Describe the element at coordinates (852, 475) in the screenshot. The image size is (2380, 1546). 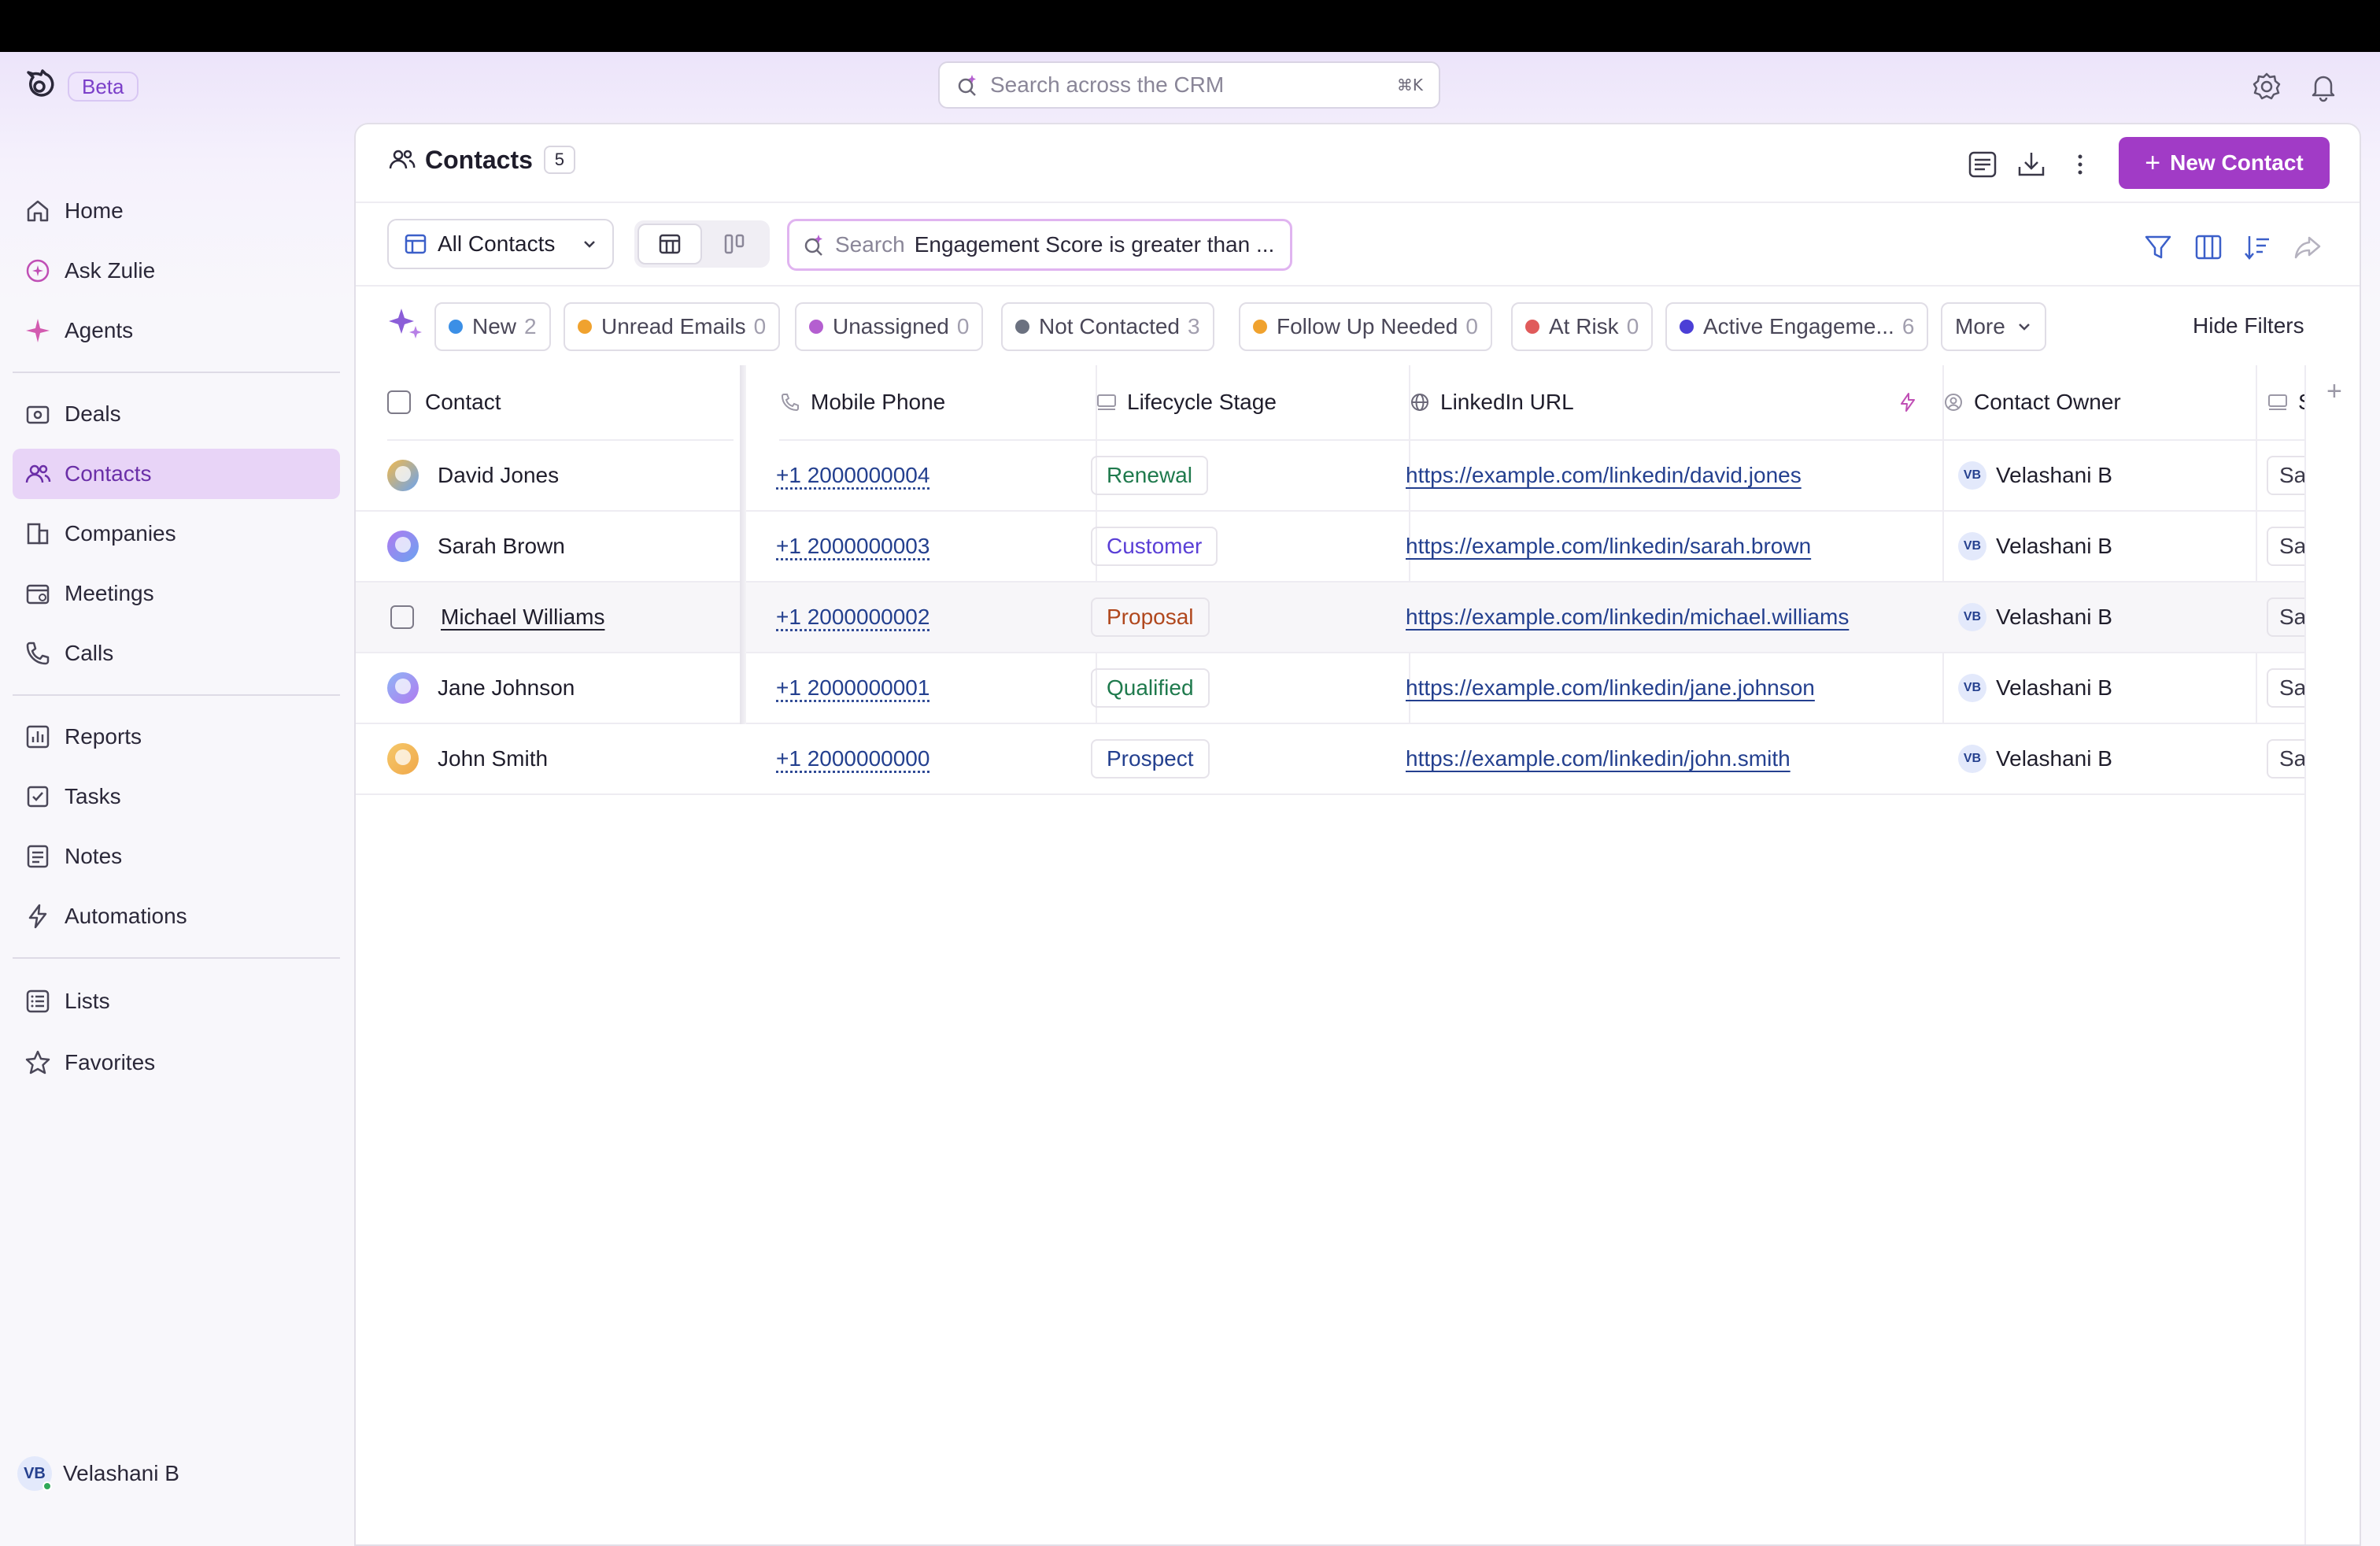
I see `phone-link: +1 2000000004` at that location.